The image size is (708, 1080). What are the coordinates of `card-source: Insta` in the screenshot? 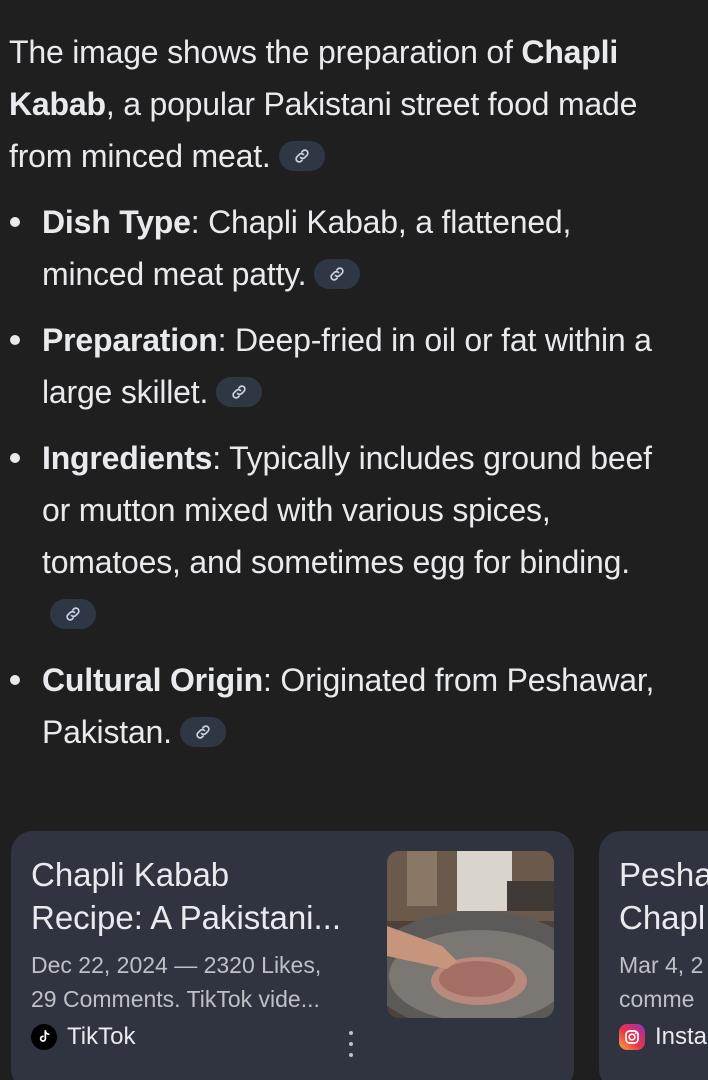 It's located at (663, 1037).